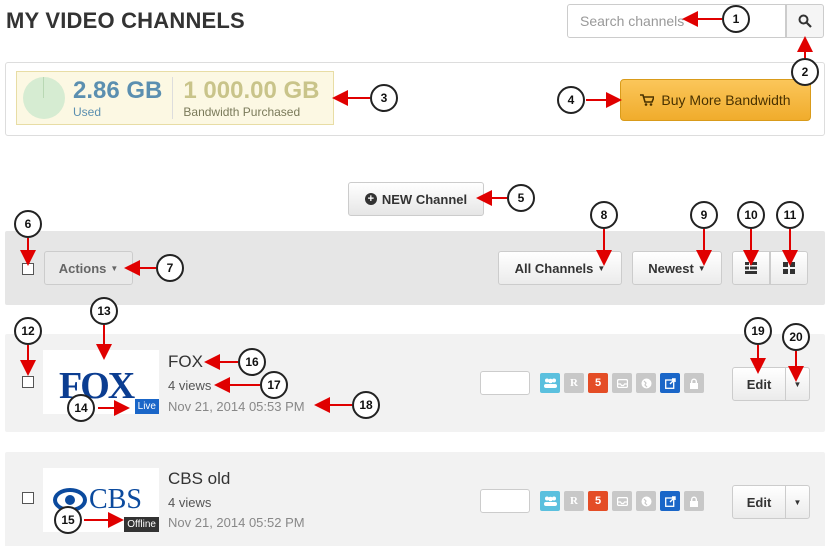 This screenshot has height=546, width=829. What do you see at coordinates (28, 224) in the screenshot?
I see `callout-marker: 6` at bounding box center [28, 224].